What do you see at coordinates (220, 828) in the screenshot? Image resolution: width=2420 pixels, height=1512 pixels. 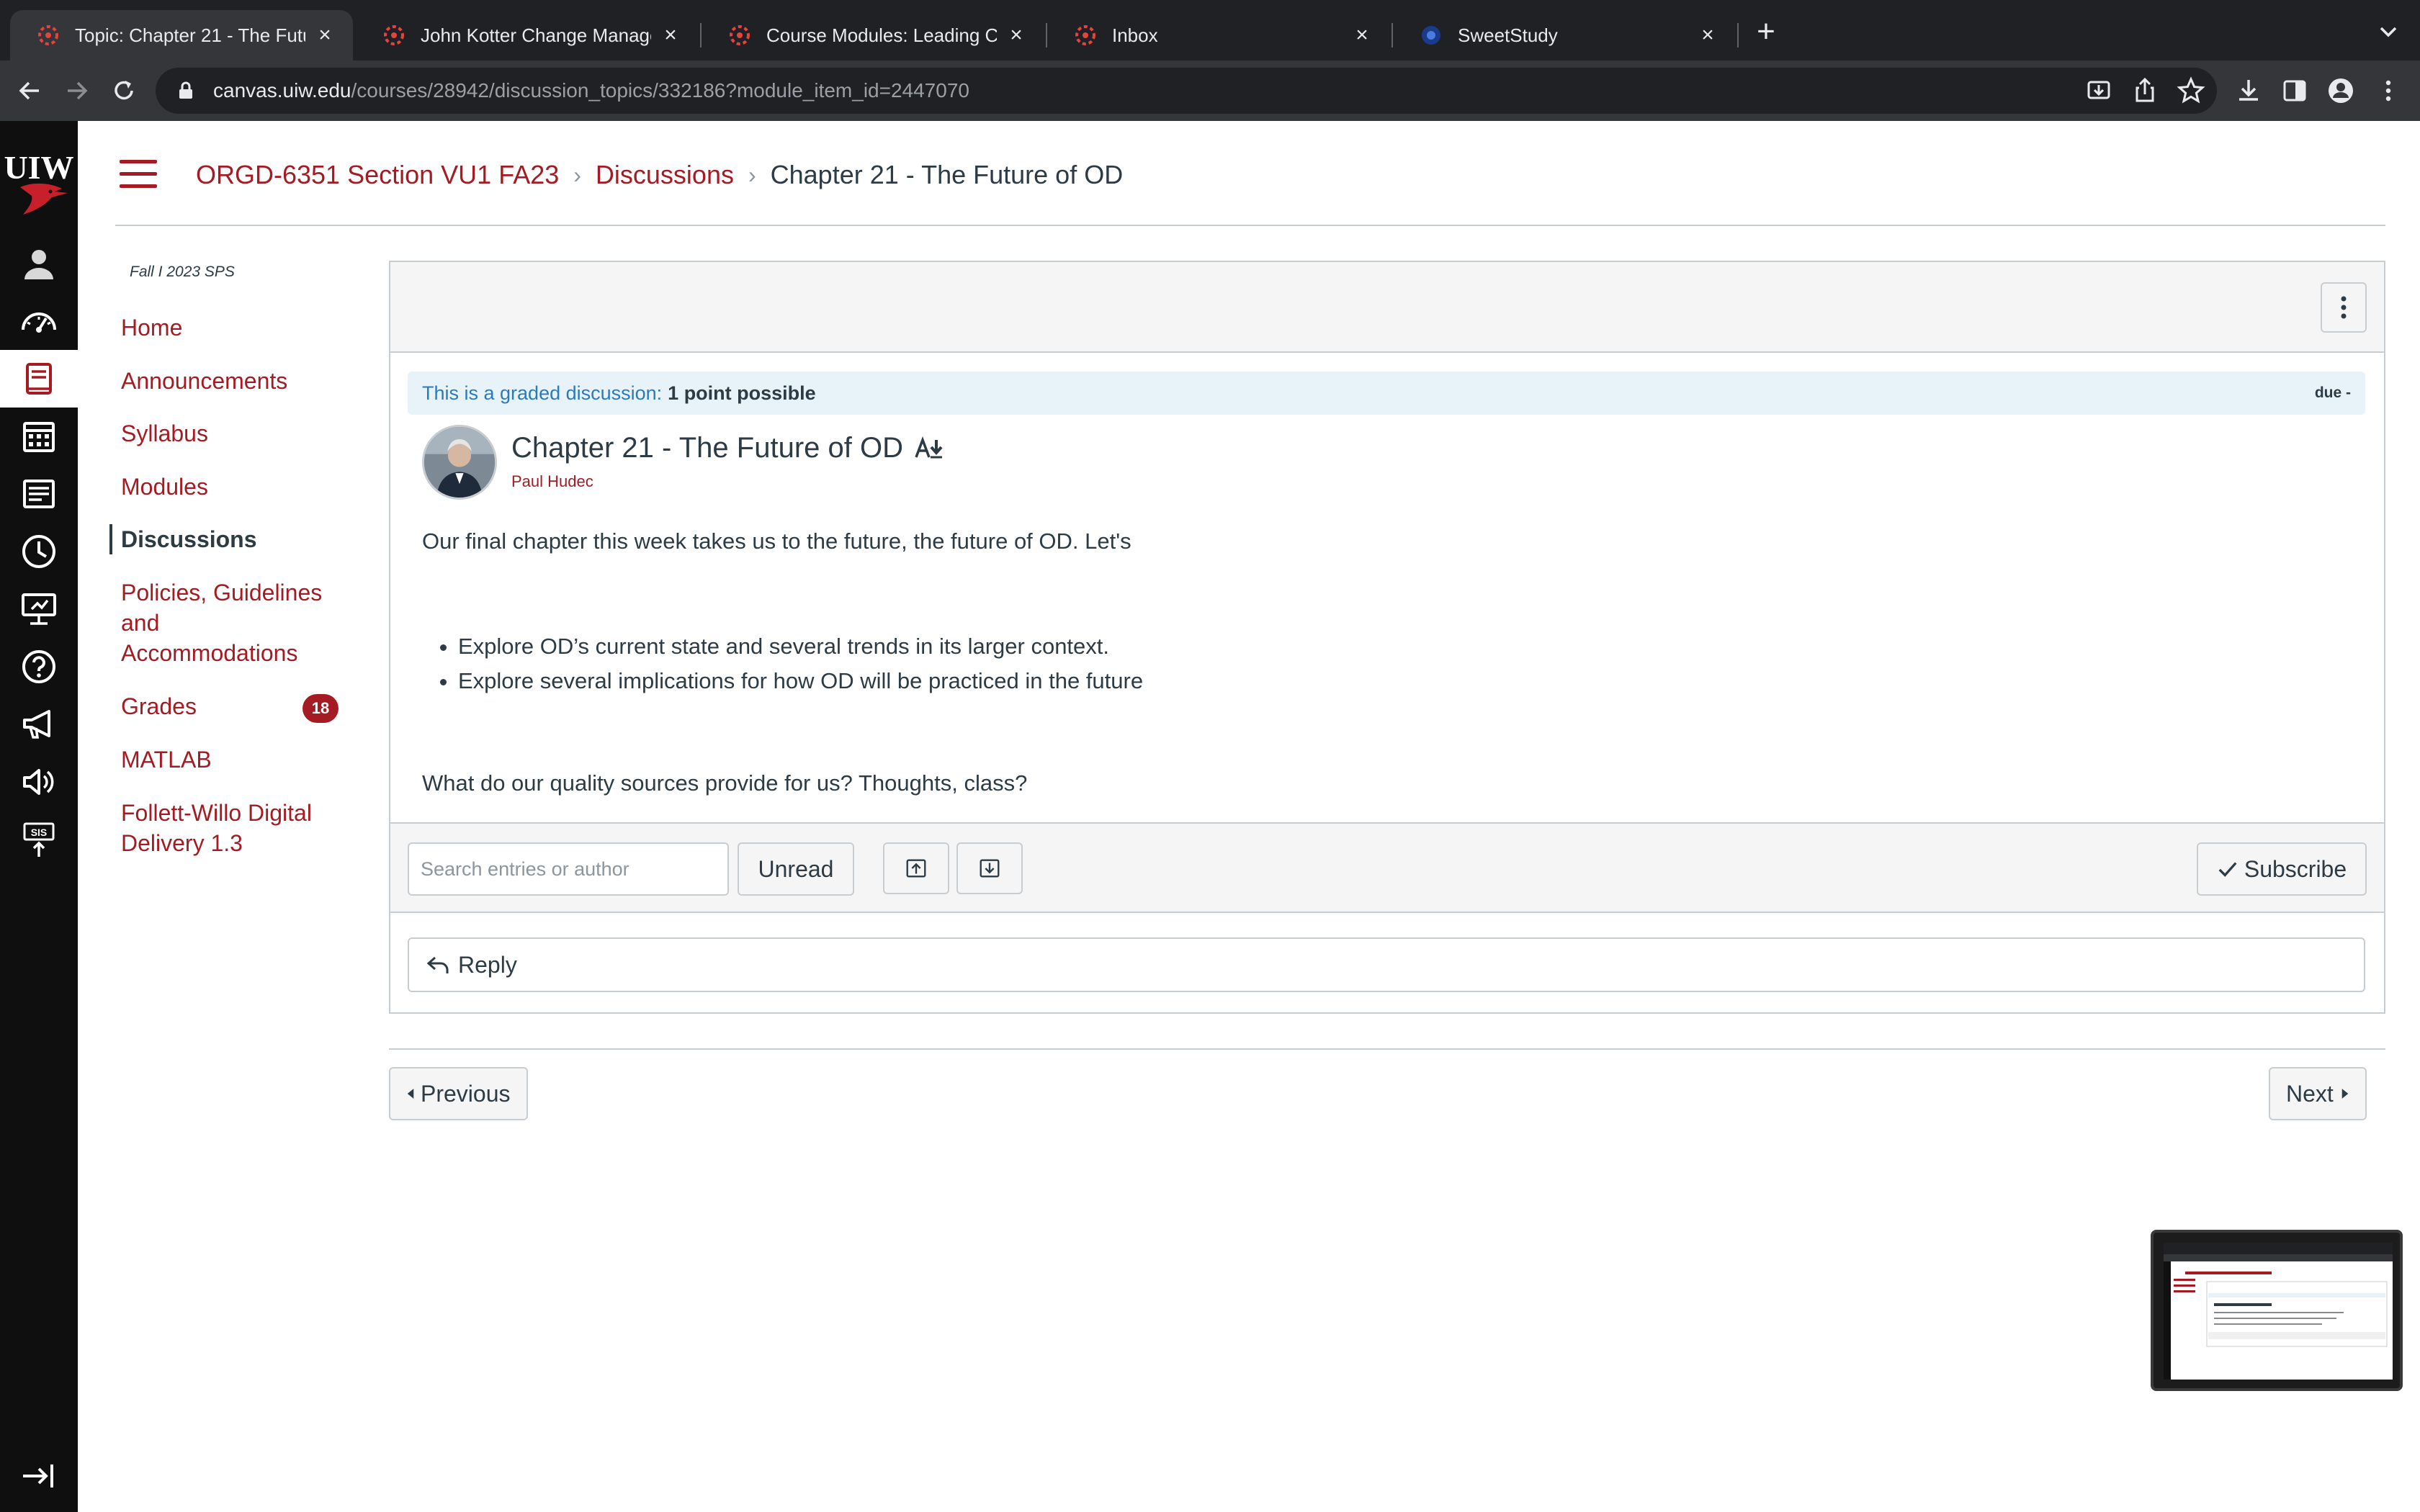 I see `course-nav-follett: Follett-Willo Digital Delivery 1.3` at bounding box center [220, 828].